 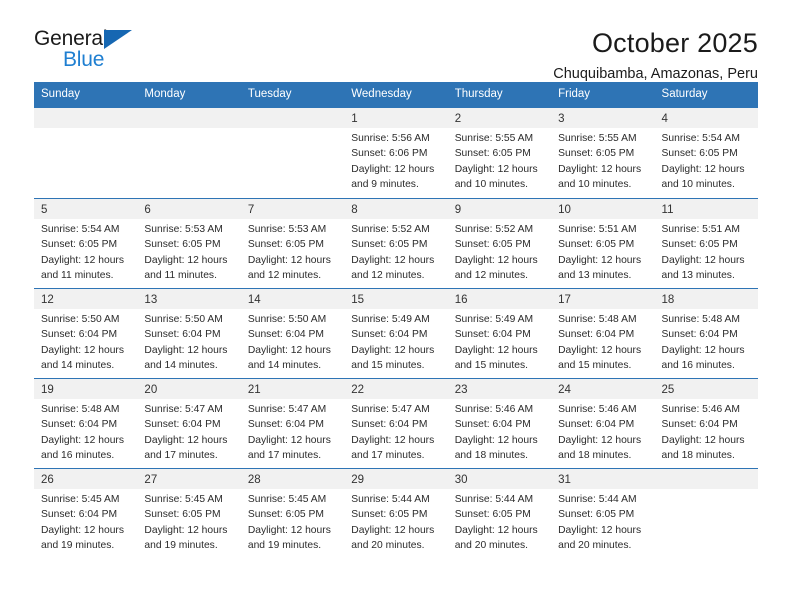 I want to click on daylight-text-line2: and 12 minutes., so click(x=491, y=276).